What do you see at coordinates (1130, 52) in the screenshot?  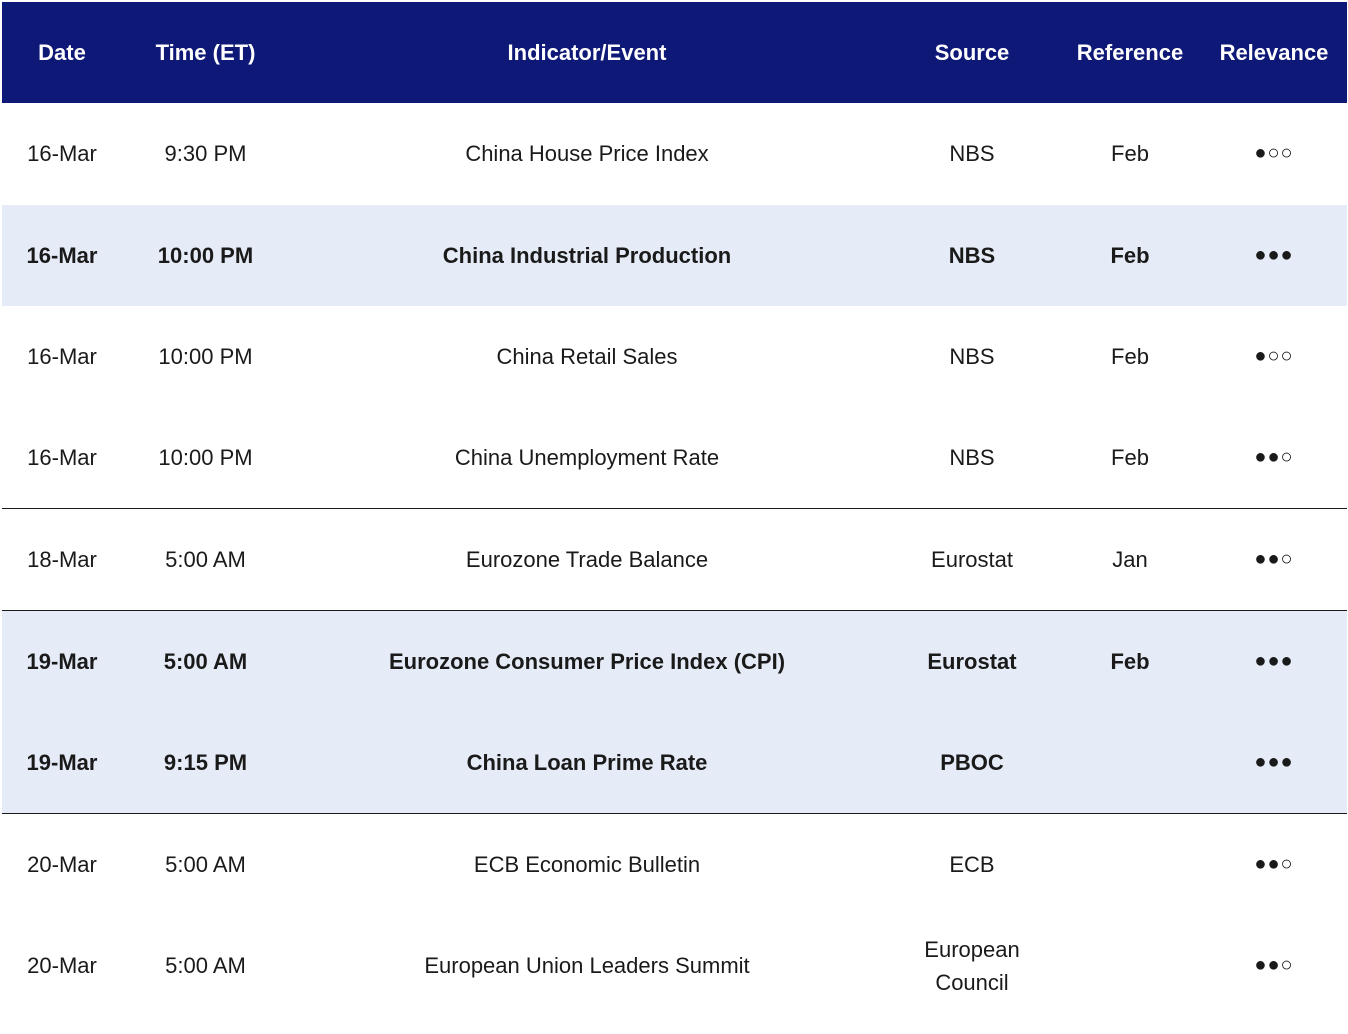 I see `header-reference: Reference` at bounding box center [1130, 52].